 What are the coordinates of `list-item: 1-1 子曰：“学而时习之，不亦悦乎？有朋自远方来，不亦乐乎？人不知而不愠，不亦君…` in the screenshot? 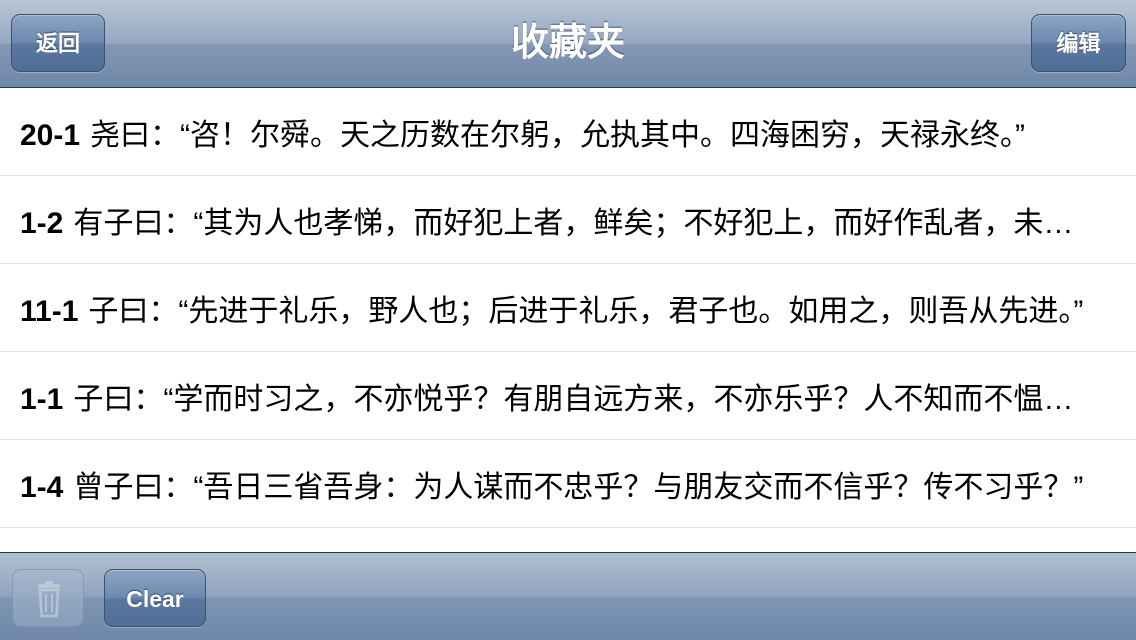 It's located at (568, 396).